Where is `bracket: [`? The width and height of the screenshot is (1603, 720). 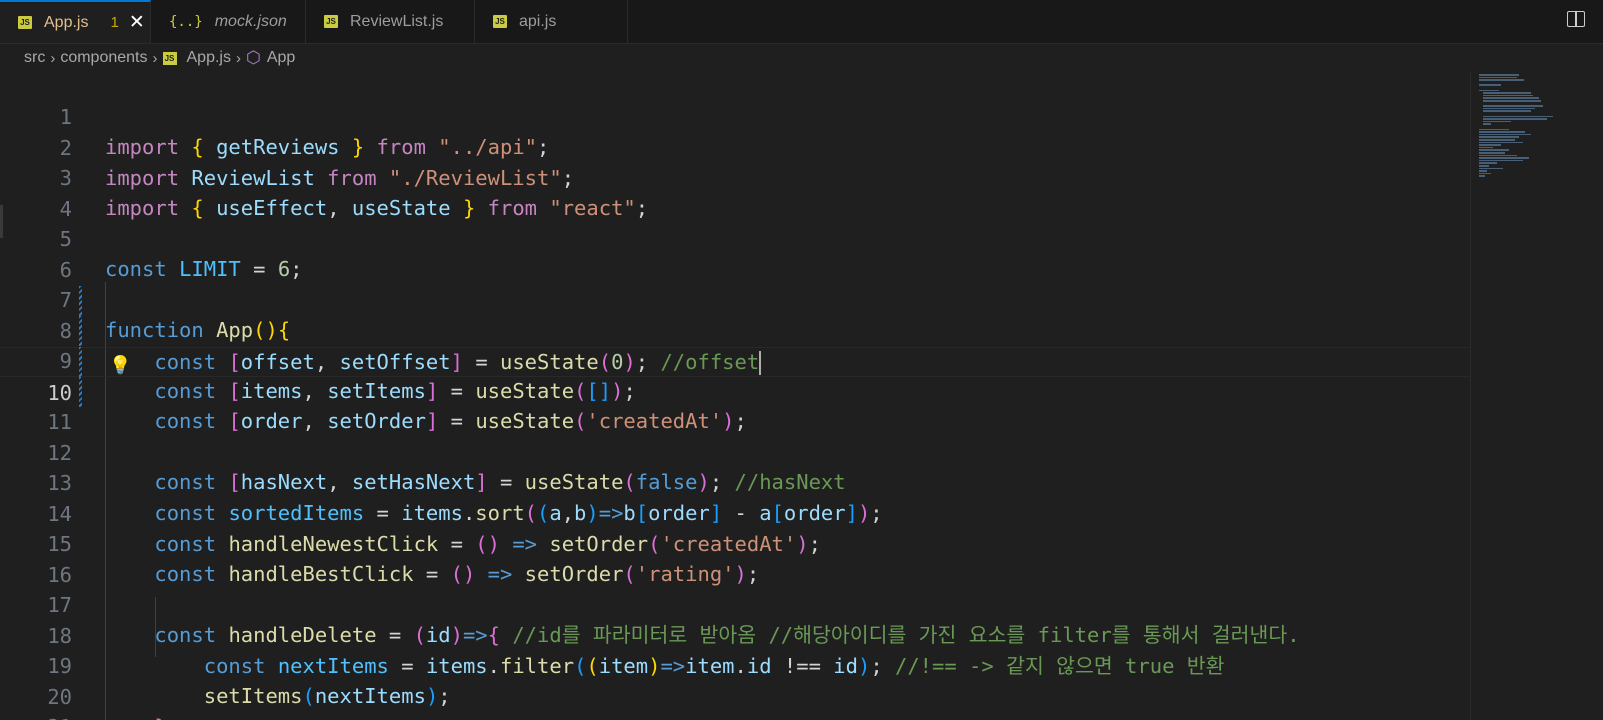
bracket: [ is located at coordinates (234, 361).